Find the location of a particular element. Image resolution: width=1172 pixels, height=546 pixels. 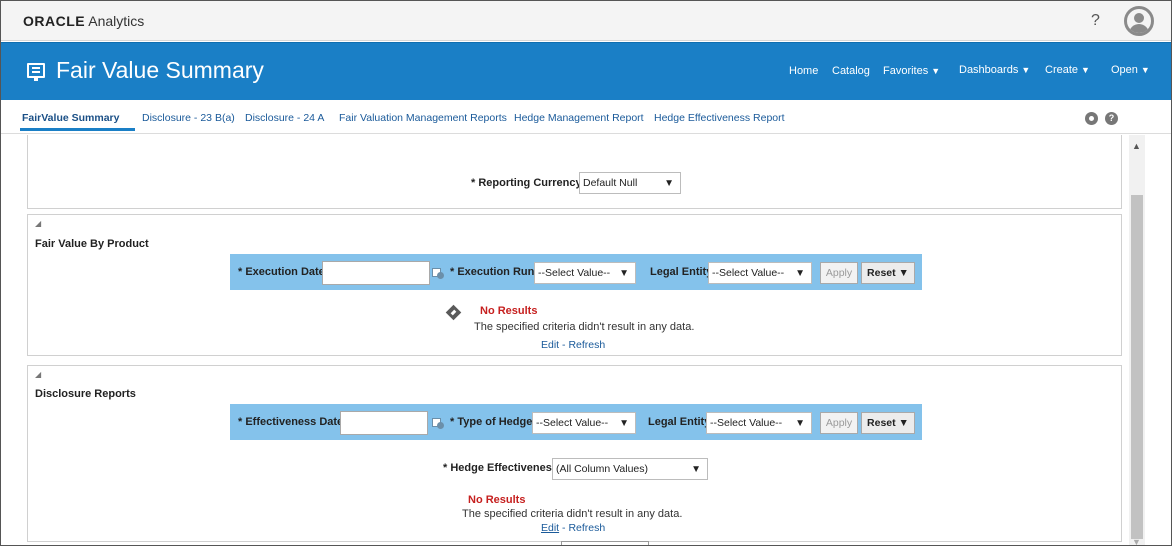

nav-open: Open ▼ is located at coordinates (1130, 70).